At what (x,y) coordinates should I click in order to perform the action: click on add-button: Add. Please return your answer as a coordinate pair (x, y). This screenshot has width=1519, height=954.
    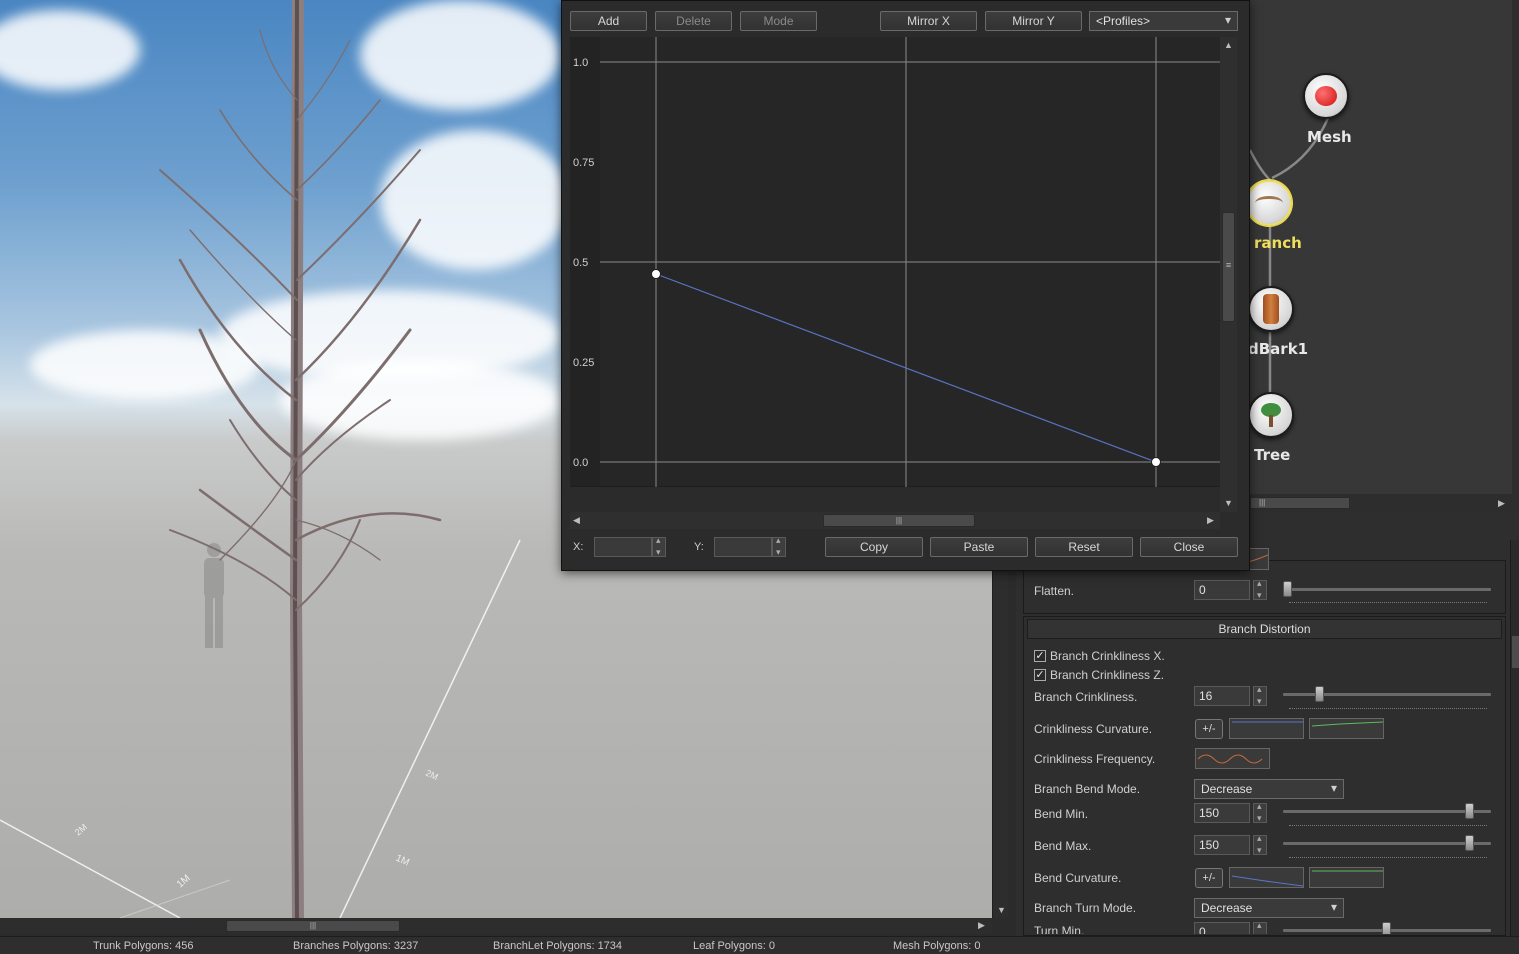
    Looking at the image, I should click on (608, 21).